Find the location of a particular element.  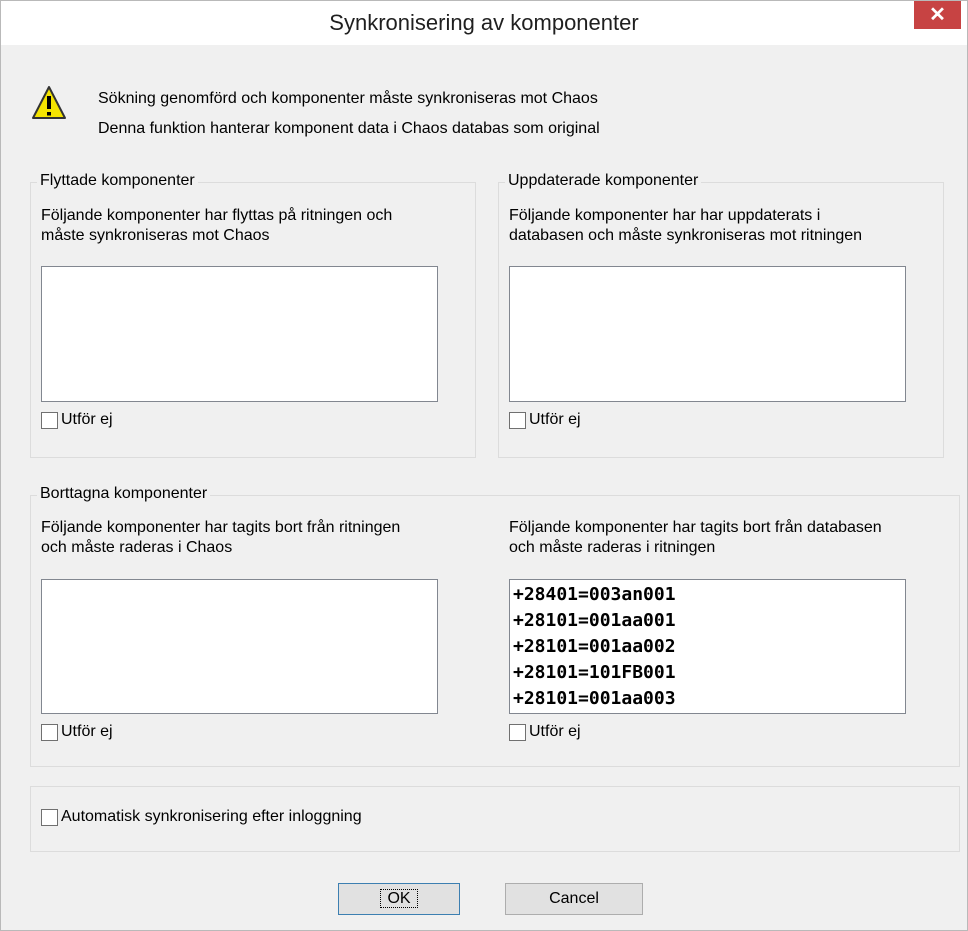

removed-group-legend: Borttagna komponenter is located at coordinates (124, 494).